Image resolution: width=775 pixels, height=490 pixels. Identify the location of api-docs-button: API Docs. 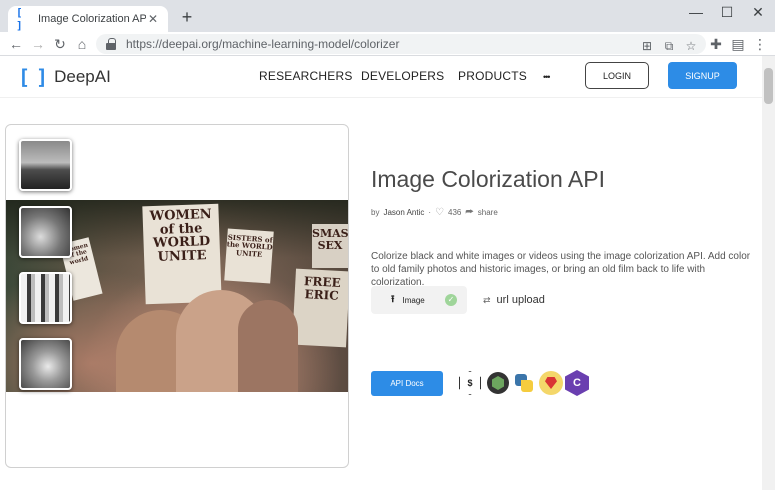
(407, 383).